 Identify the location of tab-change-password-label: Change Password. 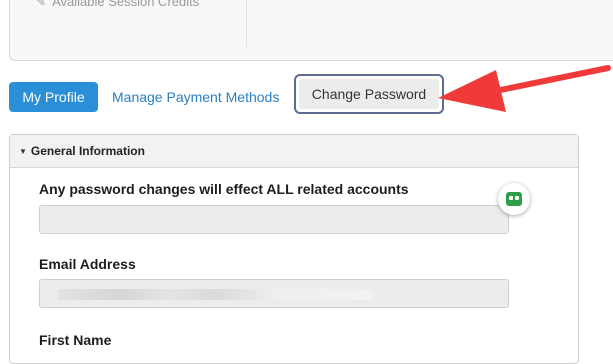
(369, 94).